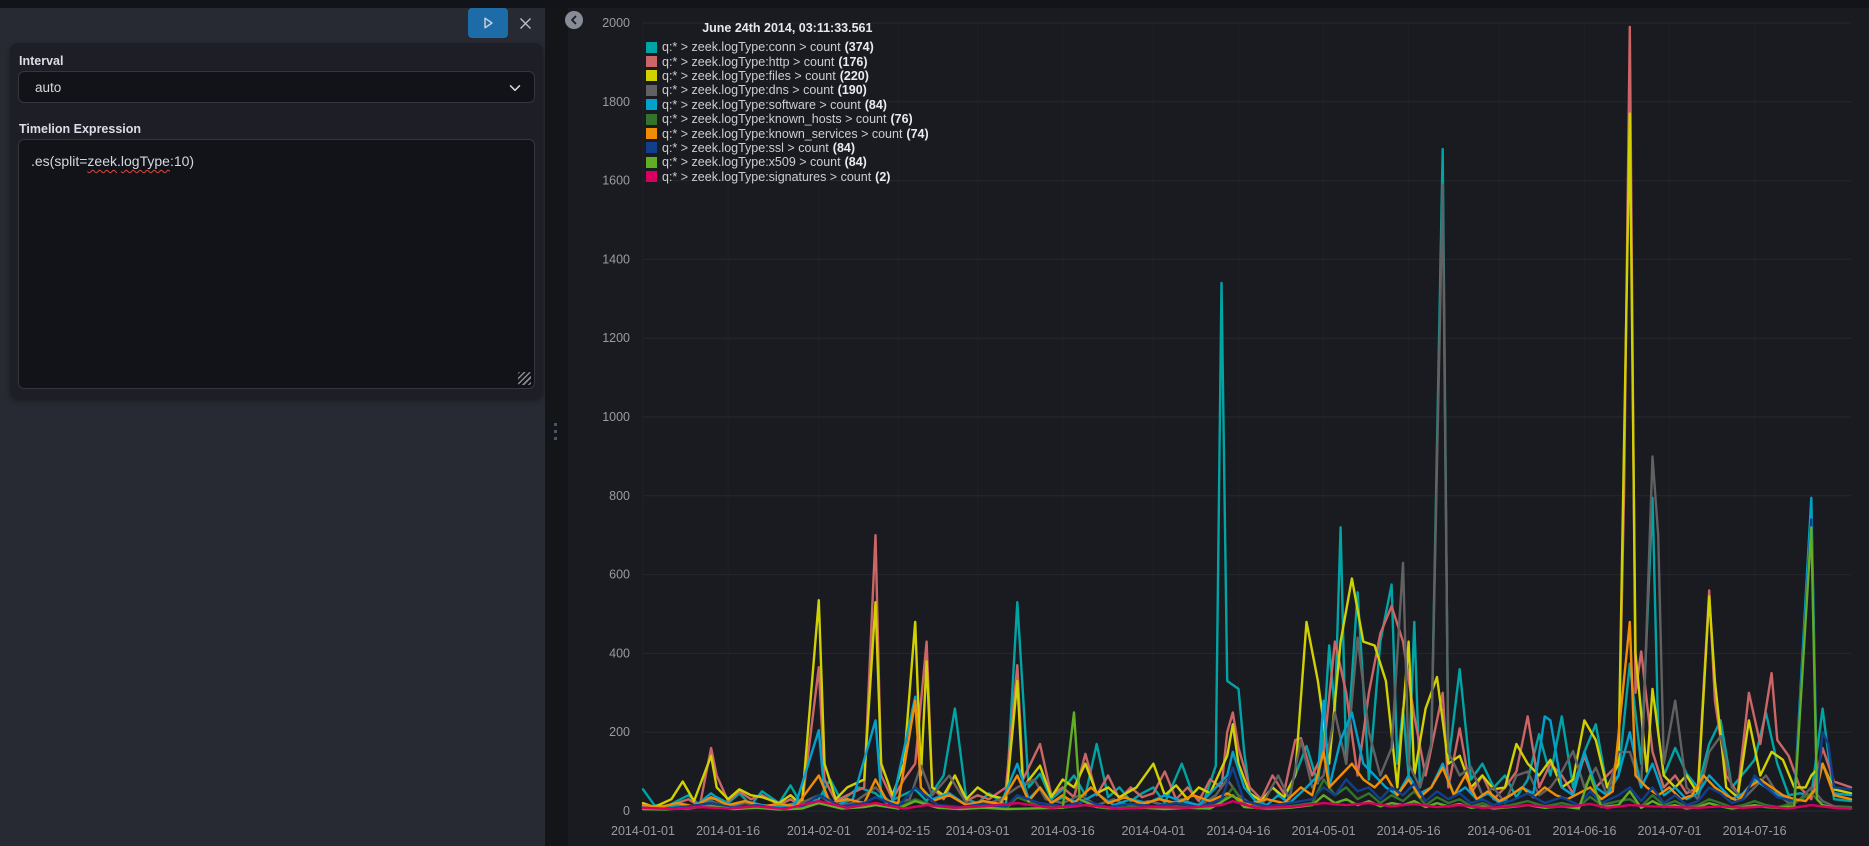 This screenshot has width=1869, height=846. I want to click on legend-label: q:* > zeek.logType:dns > count, so click(748, 90).